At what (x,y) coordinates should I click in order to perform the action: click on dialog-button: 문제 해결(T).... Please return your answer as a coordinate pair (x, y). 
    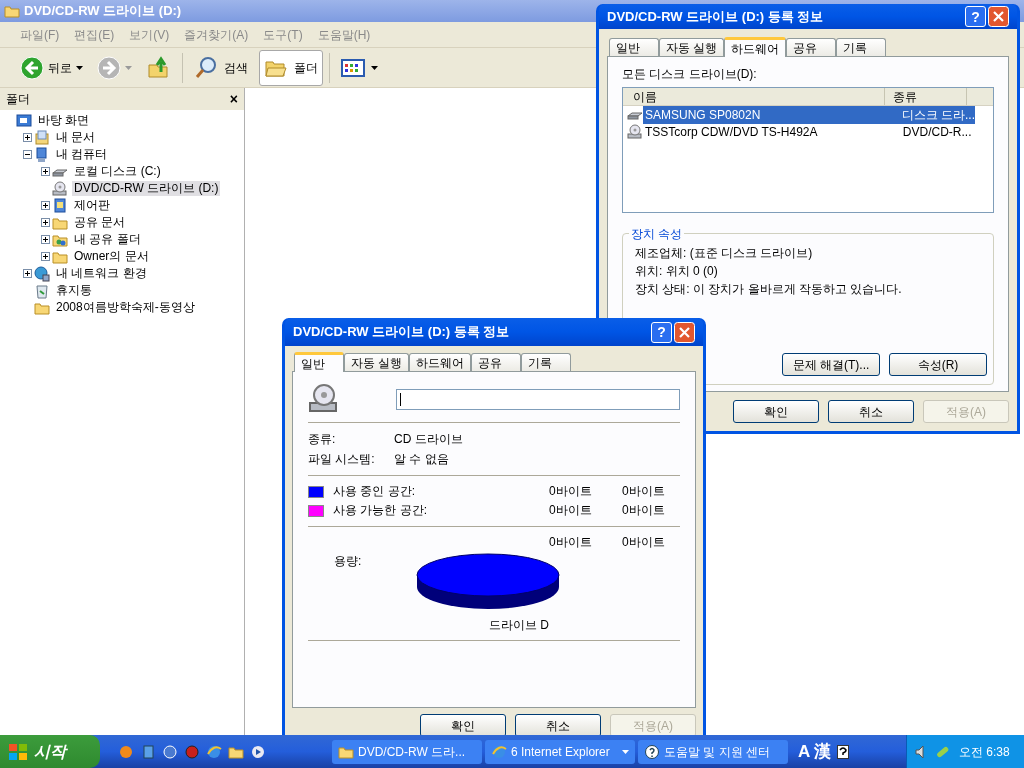
    Looking at the image, I should click on (831, 364).